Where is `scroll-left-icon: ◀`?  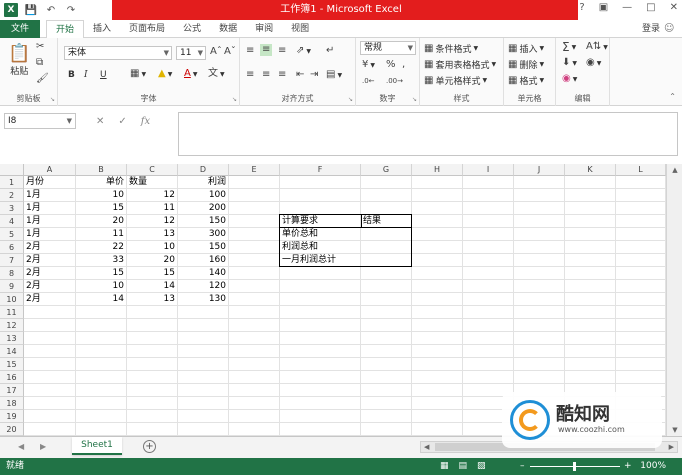
scroll-left-icon: ◀ is located at coordinates (426, 447).